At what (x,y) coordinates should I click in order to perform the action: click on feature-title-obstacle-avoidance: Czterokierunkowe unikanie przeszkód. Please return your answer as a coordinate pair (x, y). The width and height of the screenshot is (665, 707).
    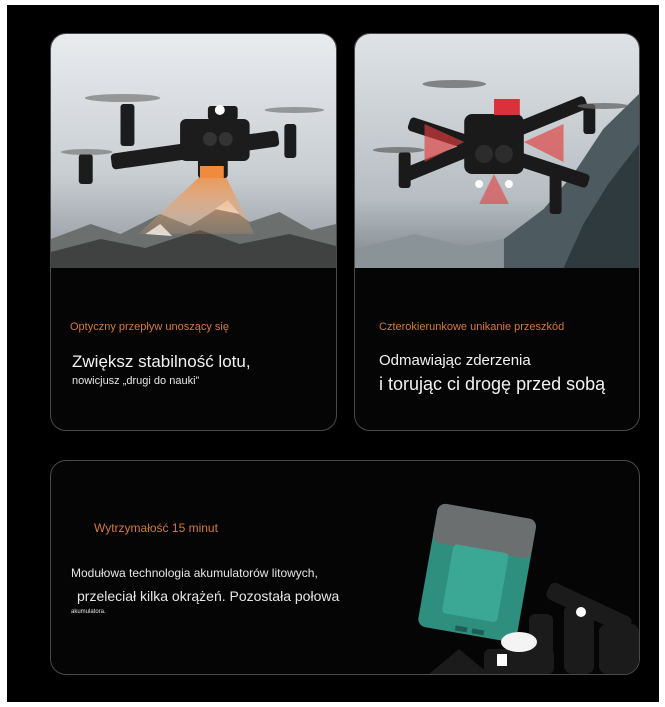
    Looking at the image, I should click on (472, 327).